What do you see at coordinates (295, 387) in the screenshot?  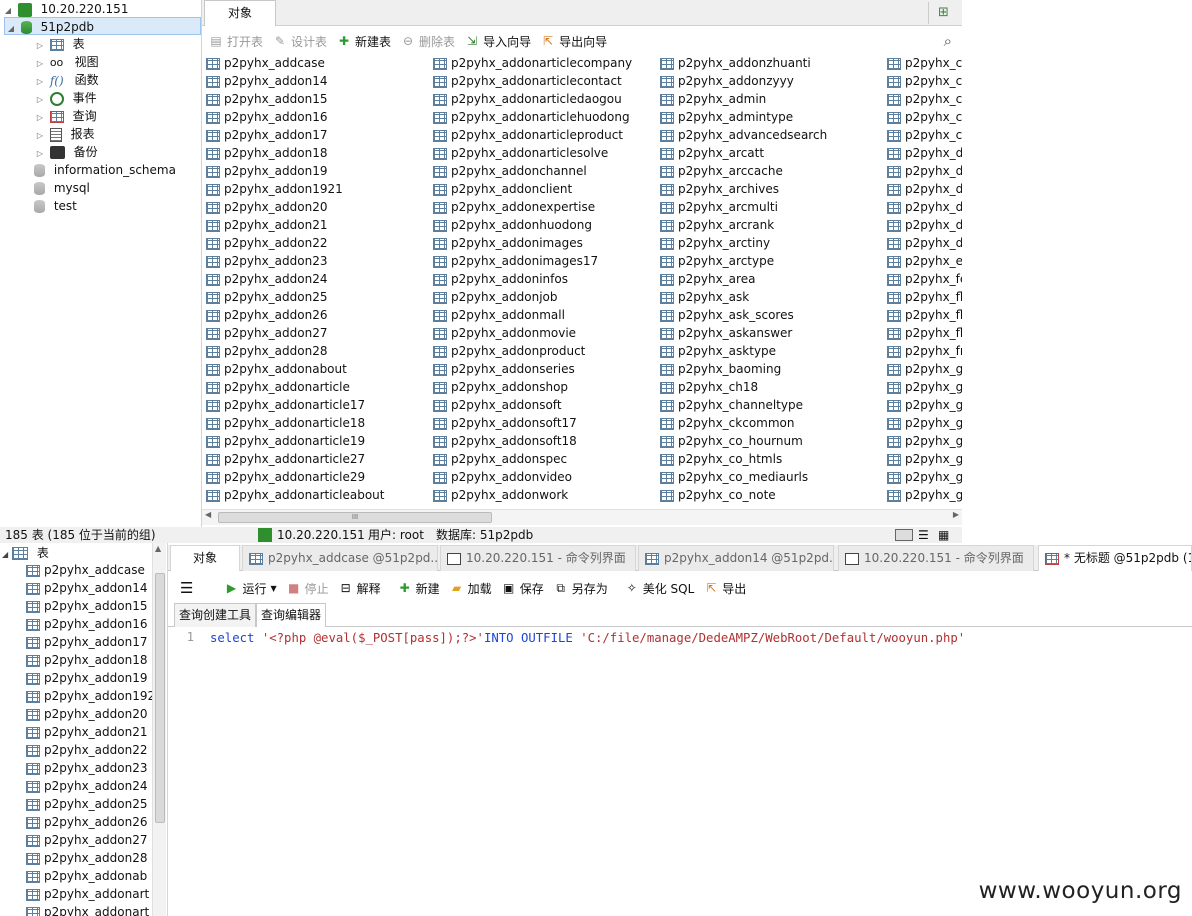 I see `table-item: p2pyhx_addonarticle` at bounding box center [295, 387].